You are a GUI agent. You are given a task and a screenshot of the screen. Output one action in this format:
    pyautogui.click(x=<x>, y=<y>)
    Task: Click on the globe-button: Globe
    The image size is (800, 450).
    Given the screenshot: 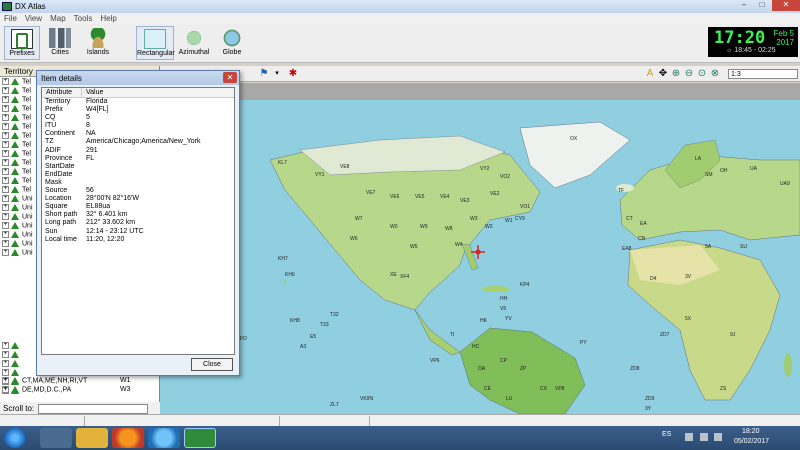 What is the action you would take?
    pyautogui.click(x=232, y=43)
    